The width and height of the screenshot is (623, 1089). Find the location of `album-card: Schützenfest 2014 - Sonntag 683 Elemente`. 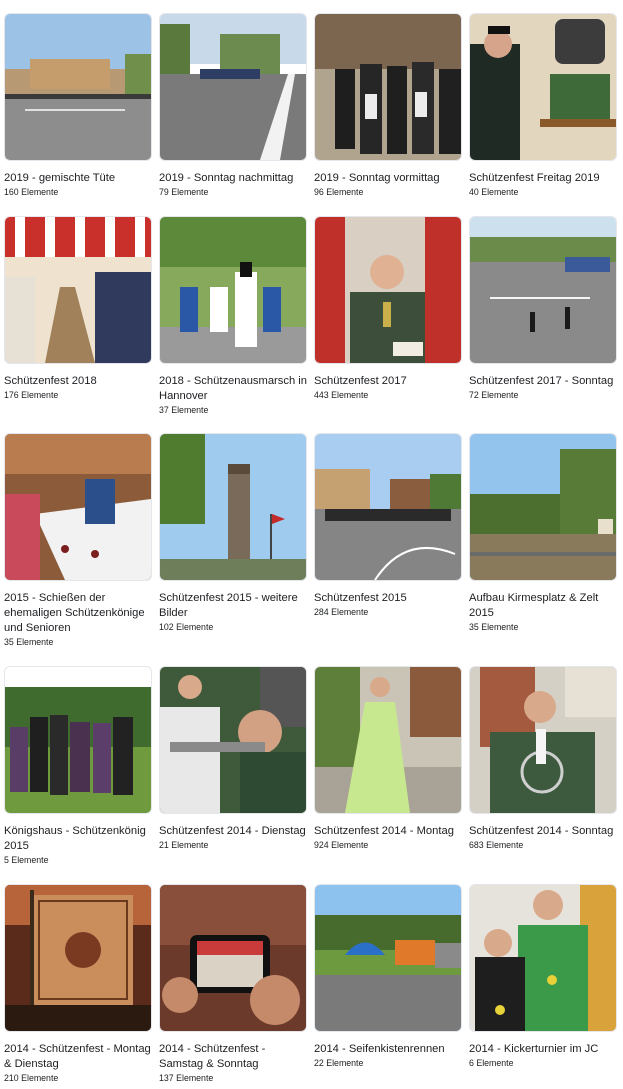

album-card: Schützenfest 2014 - Sonntag 683 Elemente is located at coordinates (543, 758).